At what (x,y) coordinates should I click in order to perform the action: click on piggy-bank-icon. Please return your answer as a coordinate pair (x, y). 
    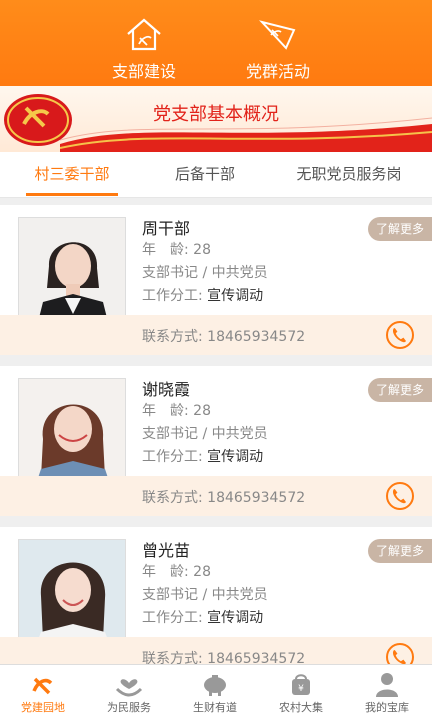
    Looking at the image, I should click on (215, 685).